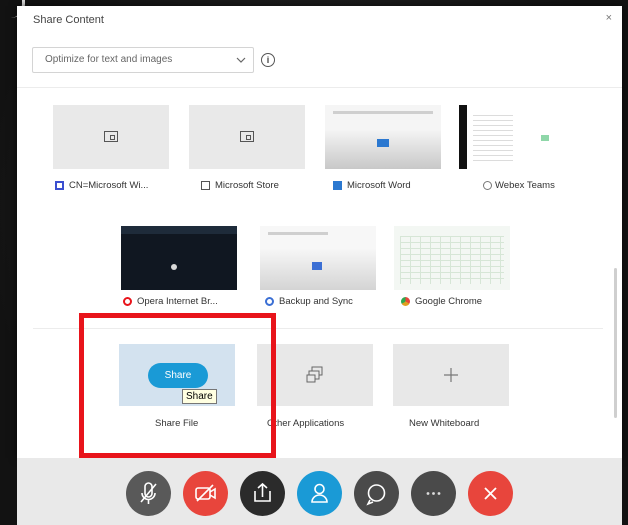 This screenshot has width=628, height=525. I want to click on participants-button, so click(319, 493).